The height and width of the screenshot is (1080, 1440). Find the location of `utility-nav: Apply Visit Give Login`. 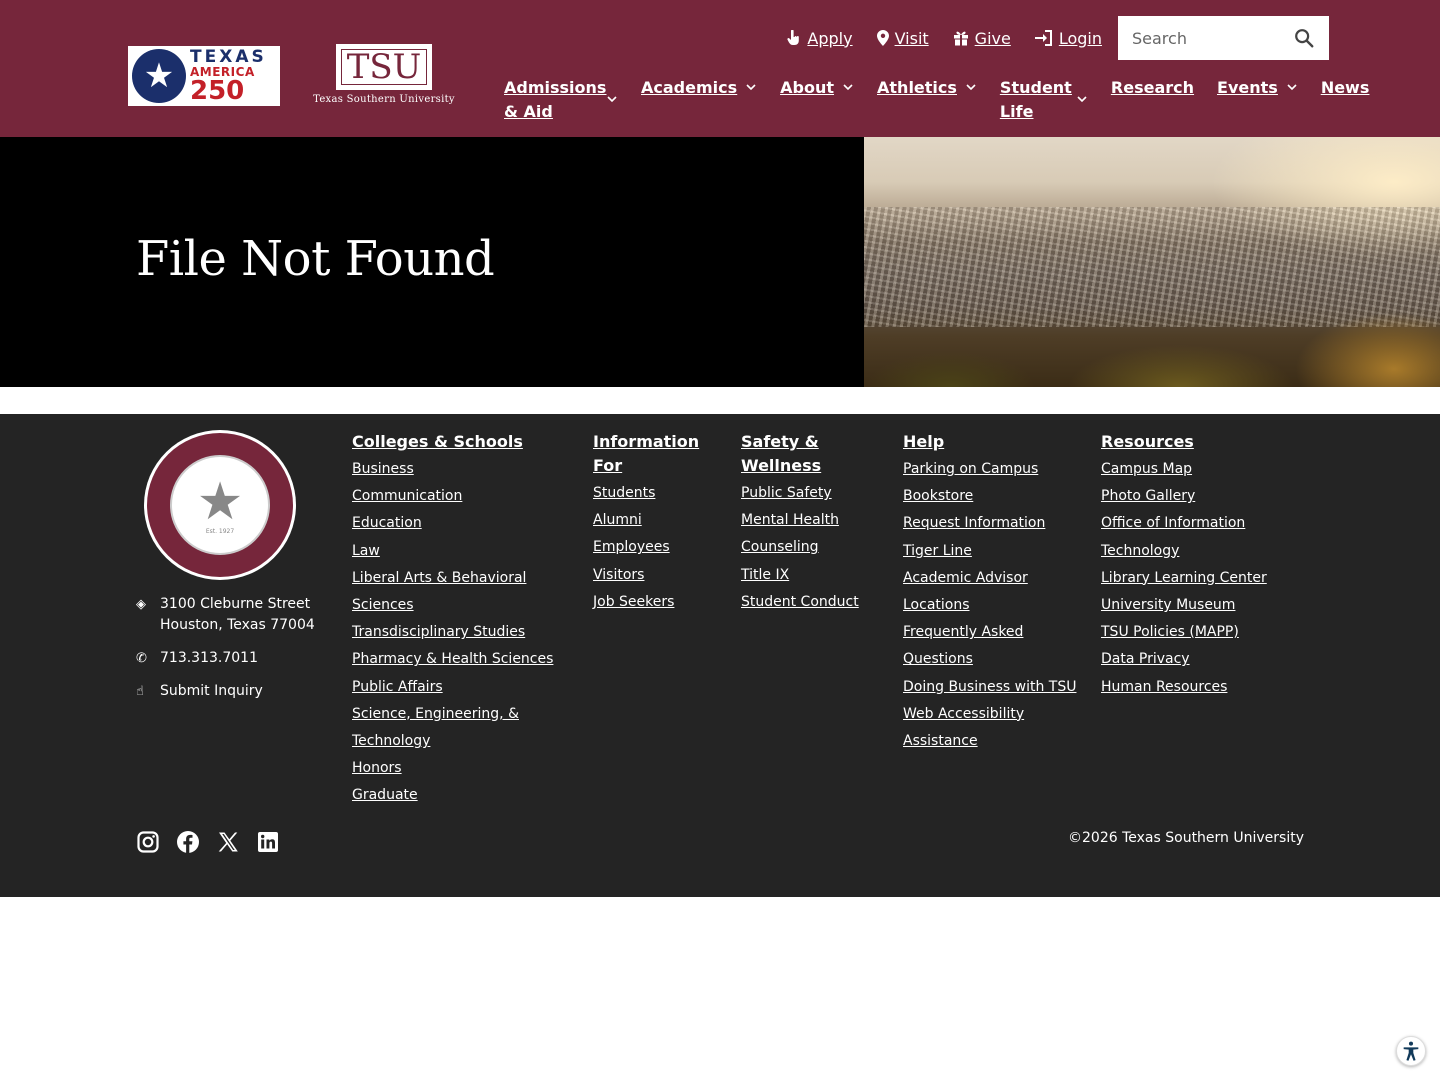

utility-nav: Apply Visit Give Login is located at coordinates (944, 38).